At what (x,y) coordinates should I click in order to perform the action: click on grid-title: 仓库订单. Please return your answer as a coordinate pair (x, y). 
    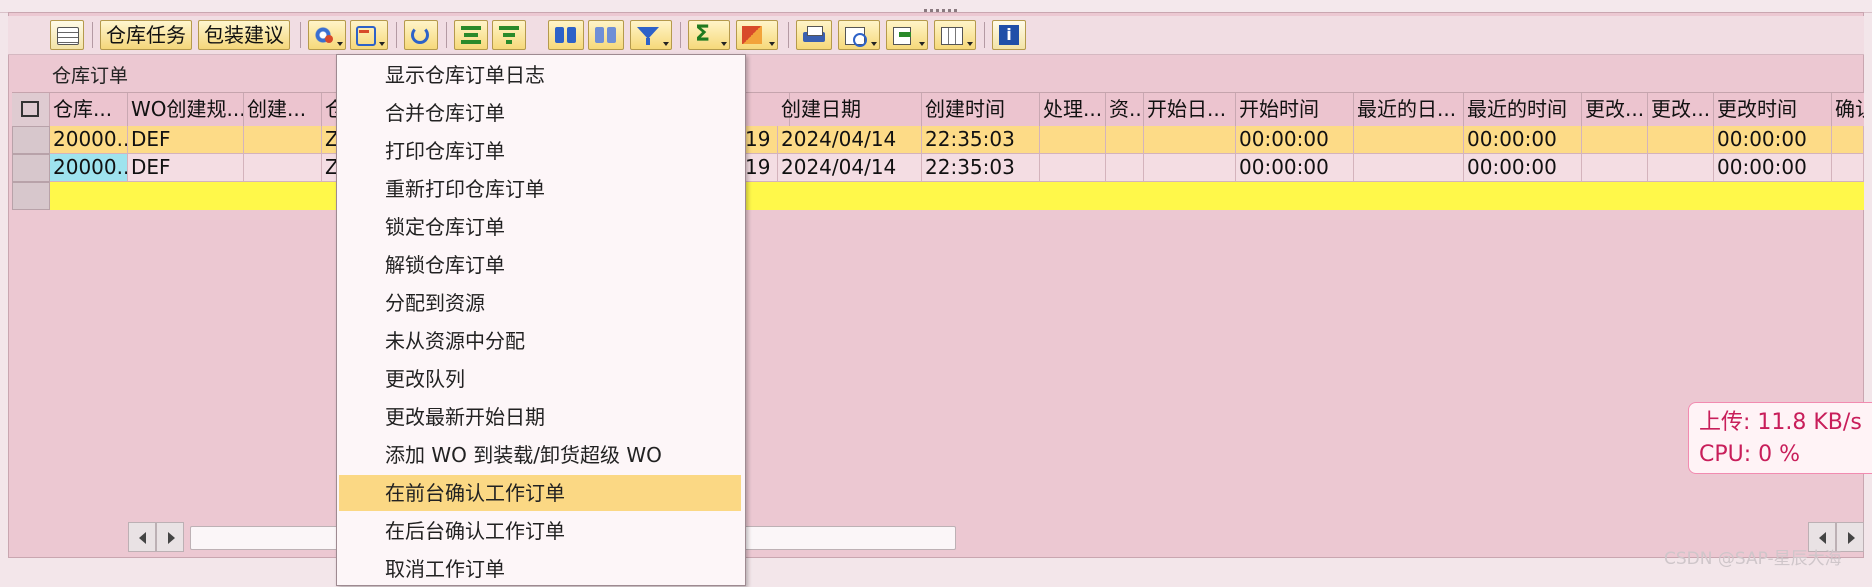
    Looking at the image, I should click on (90, 76).